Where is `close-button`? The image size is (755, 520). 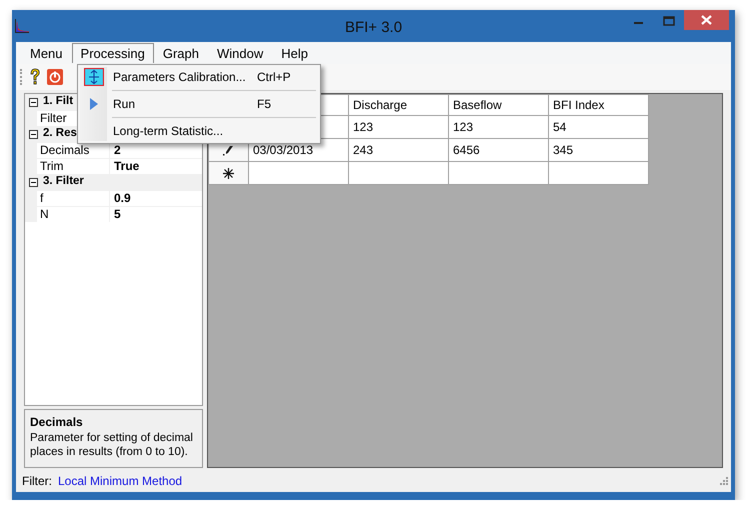 close-button is located at coordinates (706, 20).